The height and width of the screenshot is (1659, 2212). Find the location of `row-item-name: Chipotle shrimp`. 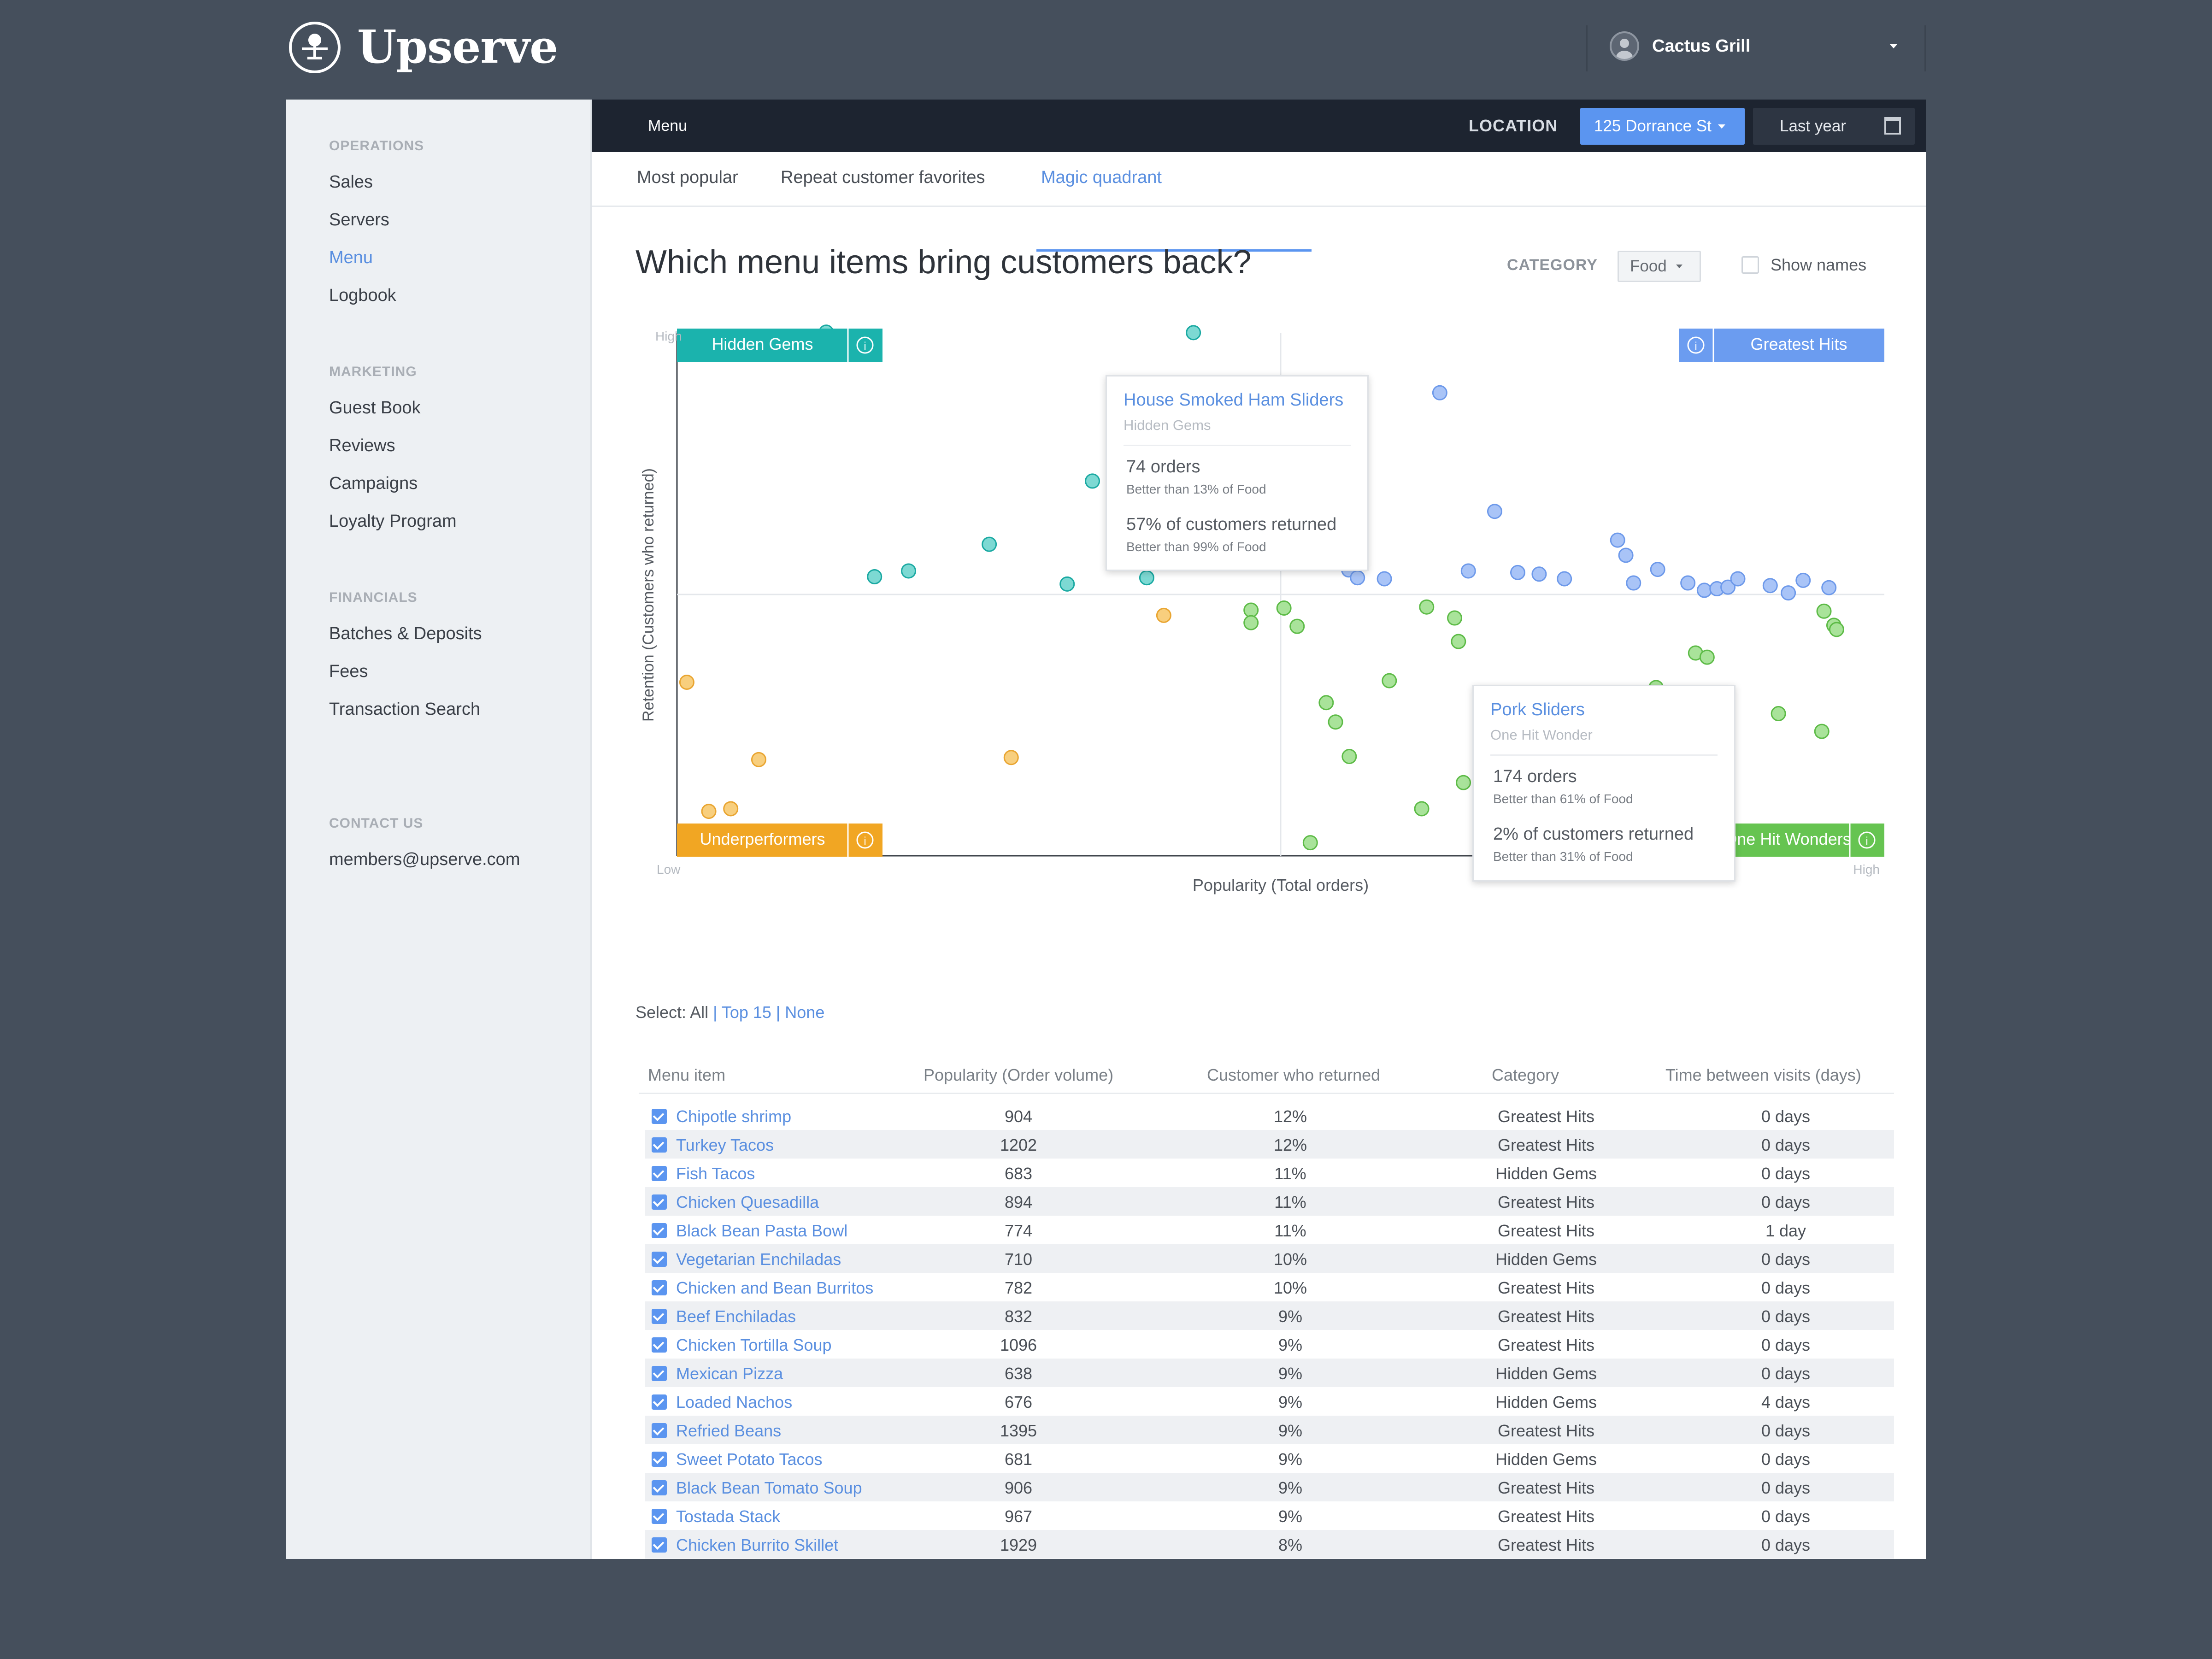

row-item-name: Chipotle shrimp is located at coordinates (733, 1116).